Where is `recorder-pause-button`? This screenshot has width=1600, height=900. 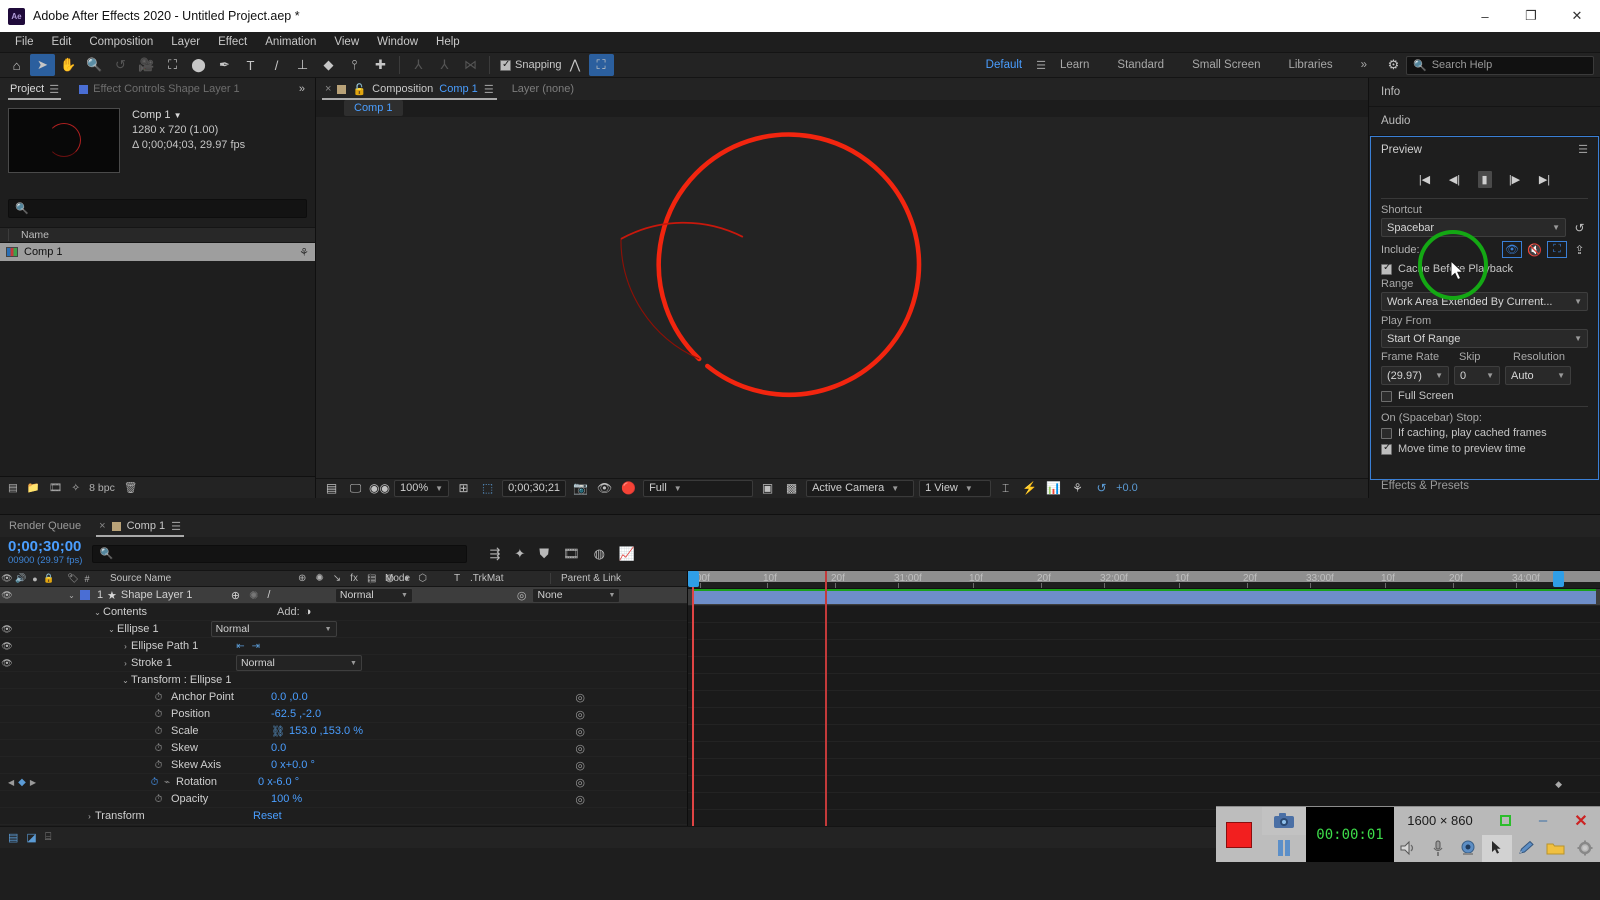
recorder-pause-button is located at coordinates (1284, 848).